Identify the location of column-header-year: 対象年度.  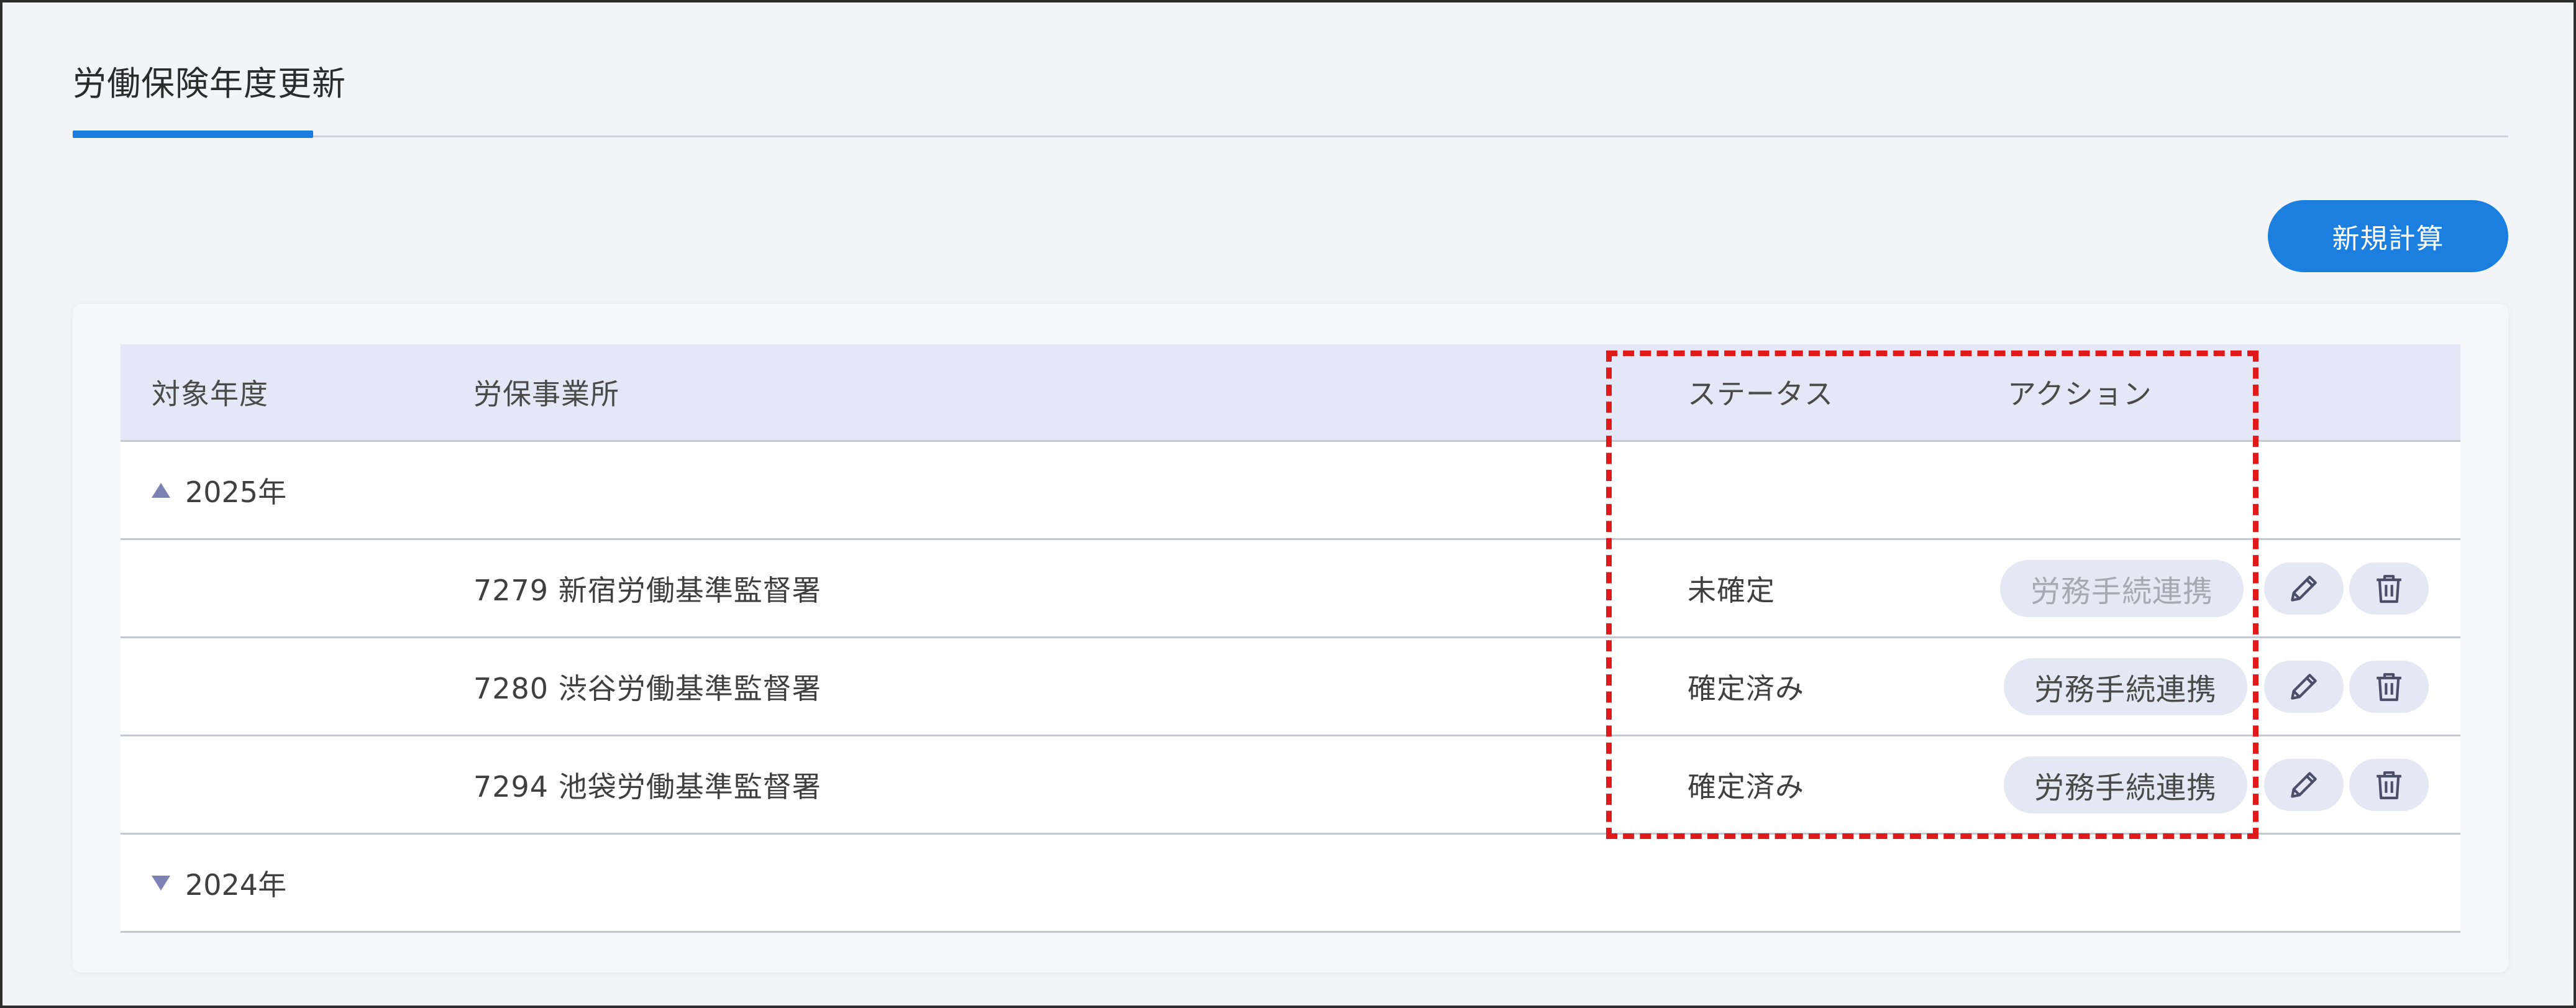
(210, 394).